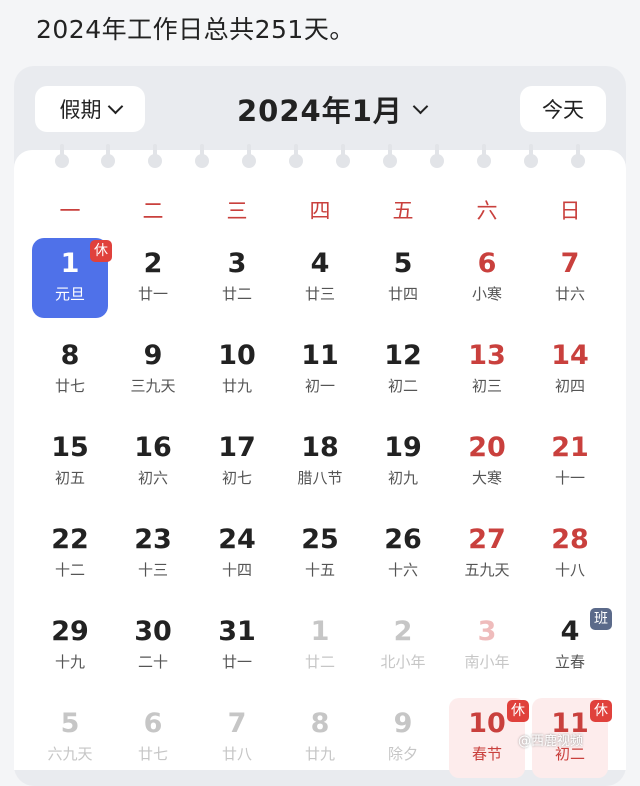 This screenshot has width=640, height=786. I want to click on day-number: 24, so click(237, 539).